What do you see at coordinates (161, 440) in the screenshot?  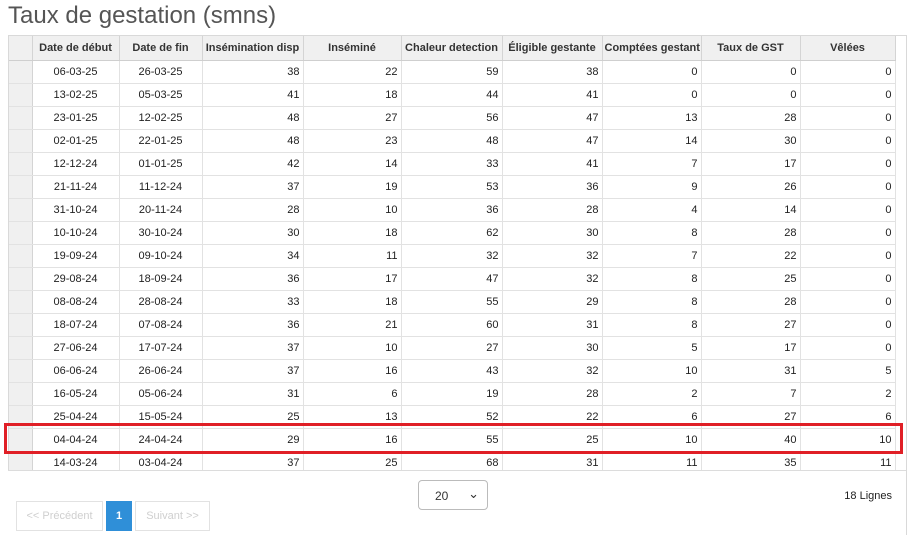 I see `table-cell: 24-04-24` at bounding box center [161, 440].